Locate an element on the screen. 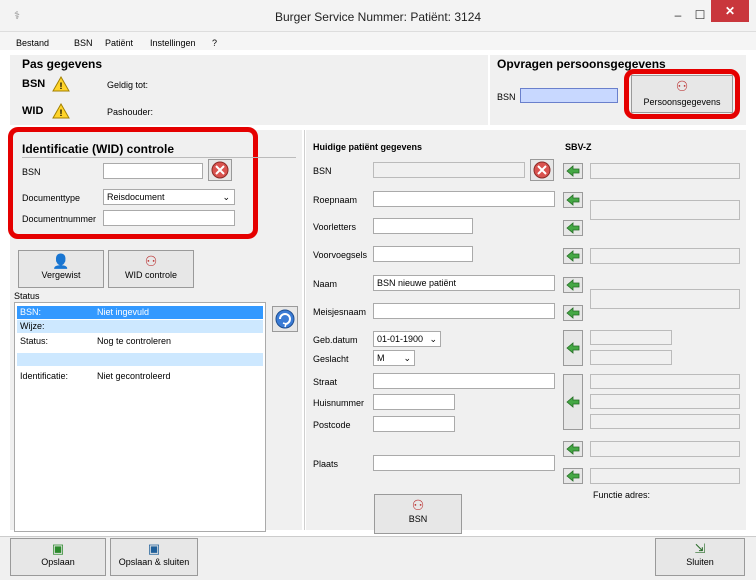 Image resolution: width=756 pixels, height=580 pixels. opslaan-sluiten-button: ▣ Opslaan & sluiten is located at coordinates (154, 557).